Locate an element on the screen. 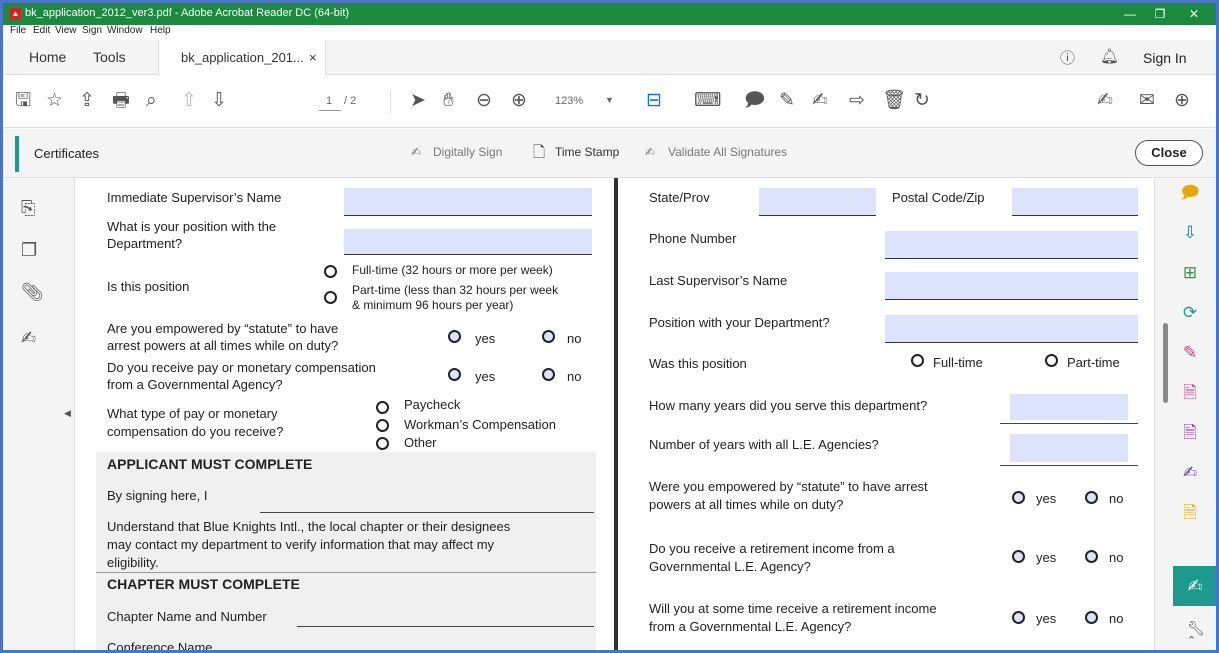 This screenshot has width=1219, height=653. paytype-question-line1: What type of pay or monetary is located at coordinates (192, 413).